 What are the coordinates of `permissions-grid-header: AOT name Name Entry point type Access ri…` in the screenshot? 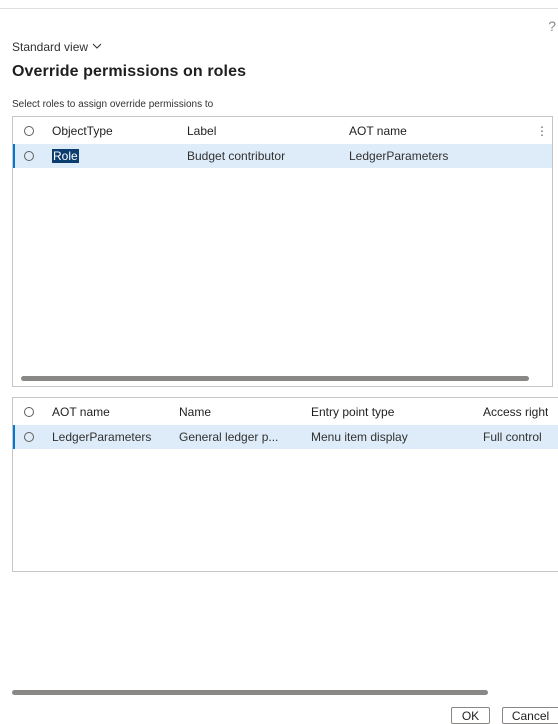 It's located at (285, 411).